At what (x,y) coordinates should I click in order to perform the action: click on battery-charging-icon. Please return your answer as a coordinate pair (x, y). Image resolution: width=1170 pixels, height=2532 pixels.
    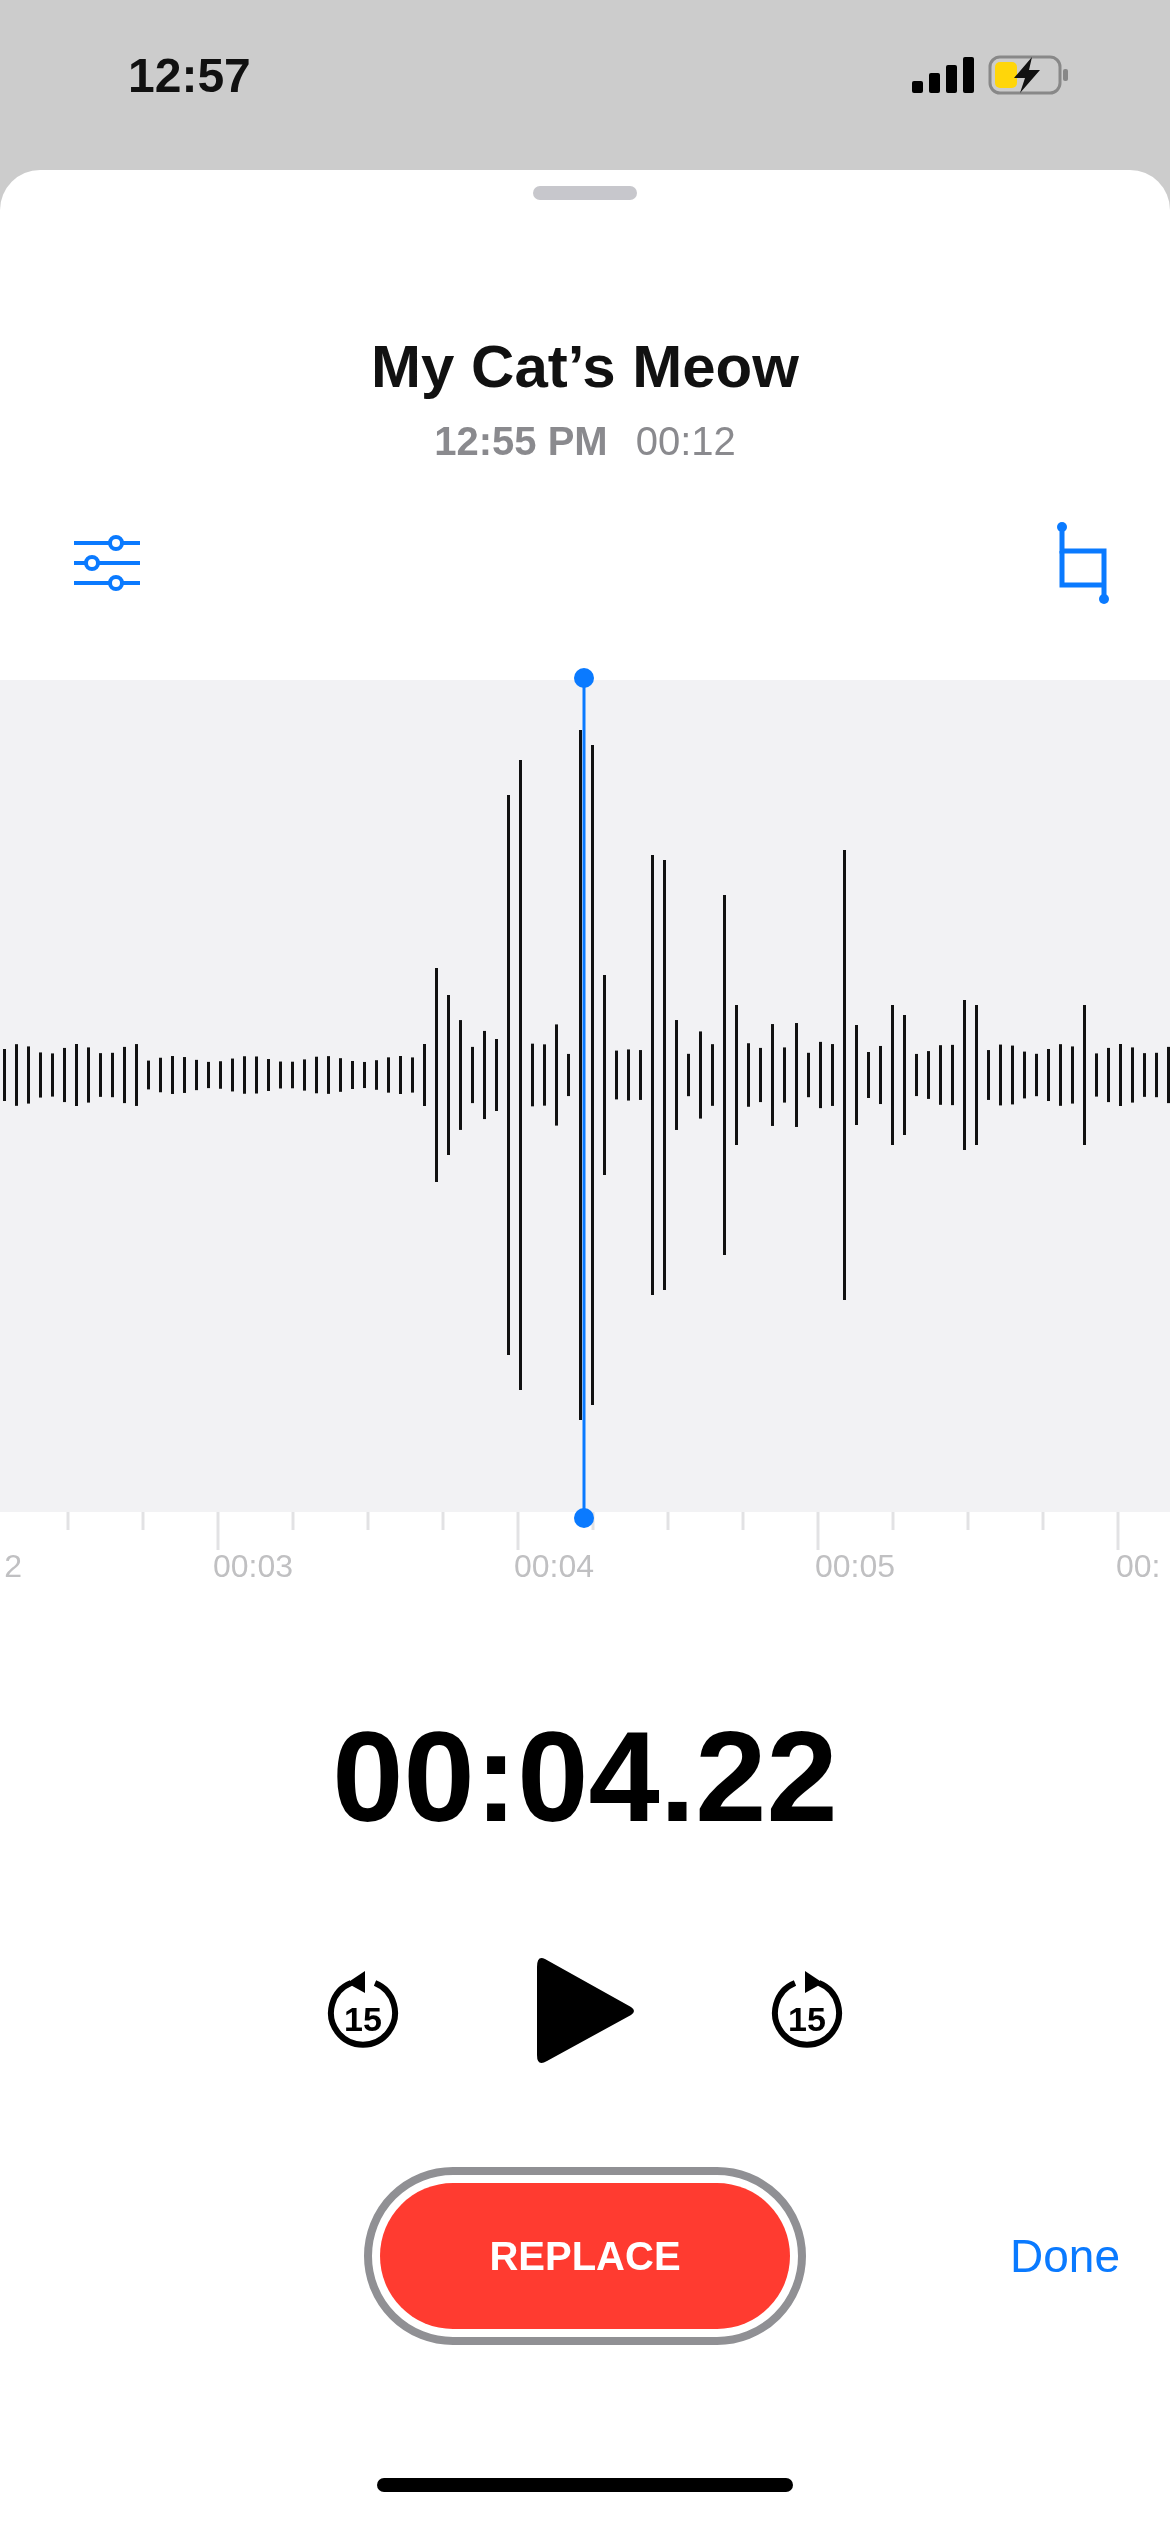
    Looking at the image, I should click on (1029, 75).